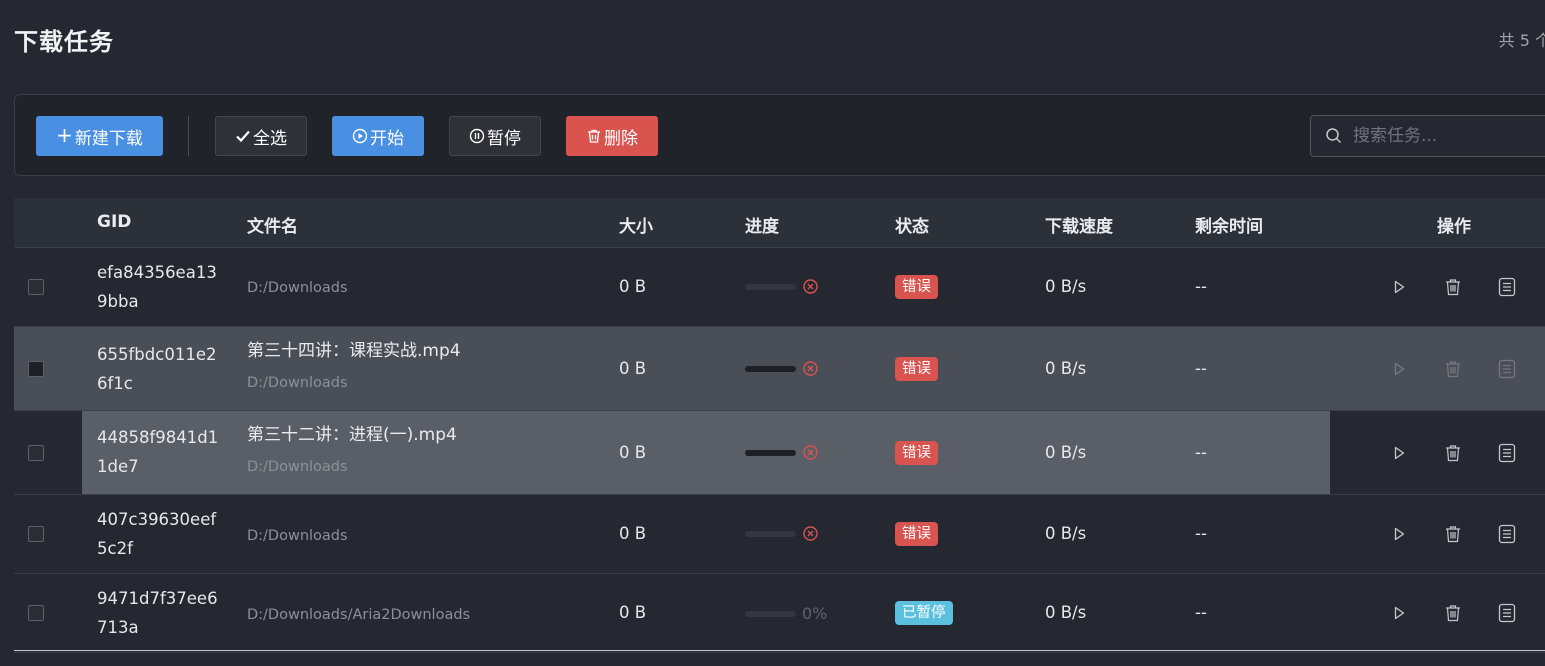  I want to click on gid-cell: 44858f9841d11de7, so click(158, 452).